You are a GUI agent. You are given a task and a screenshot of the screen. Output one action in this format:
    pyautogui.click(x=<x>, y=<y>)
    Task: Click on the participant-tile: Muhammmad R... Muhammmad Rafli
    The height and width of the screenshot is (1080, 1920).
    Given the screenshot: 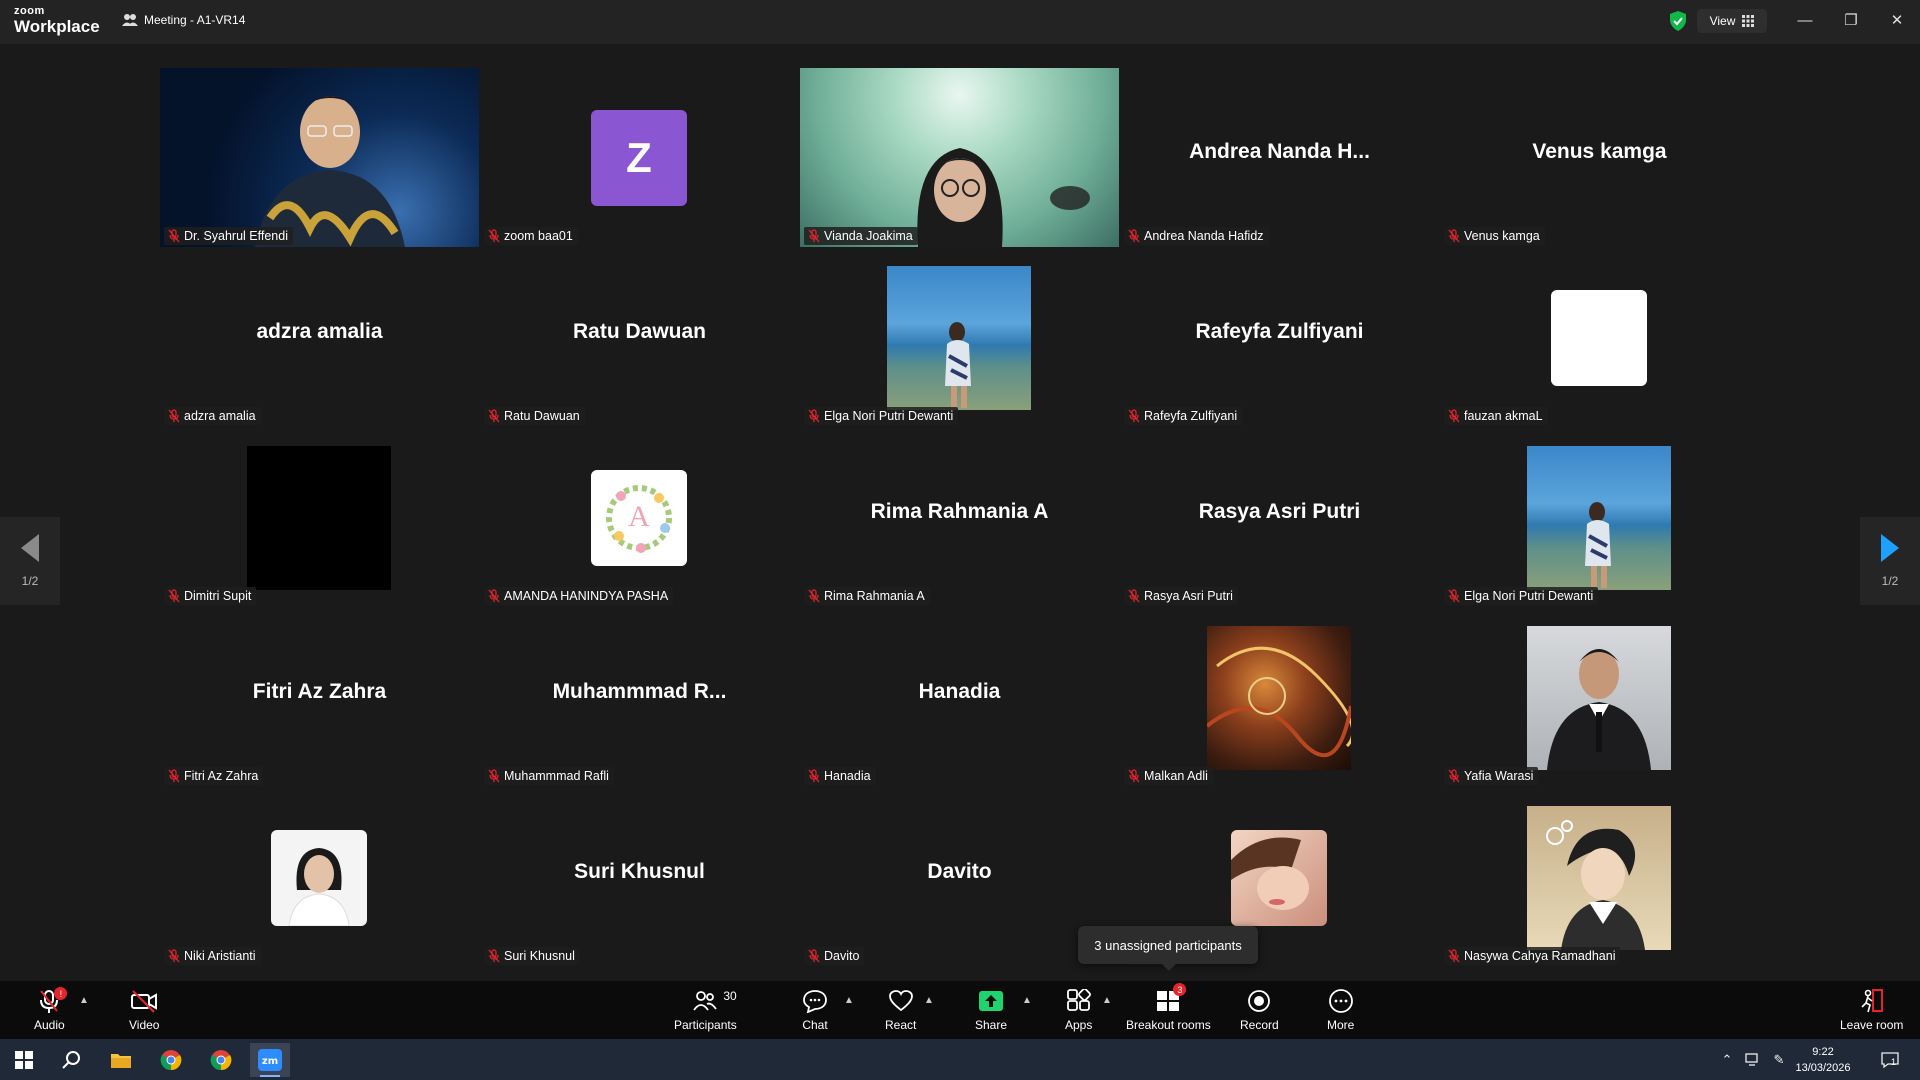 What is the action you would take?
    pyautogui.click(x=639, y=697)
    